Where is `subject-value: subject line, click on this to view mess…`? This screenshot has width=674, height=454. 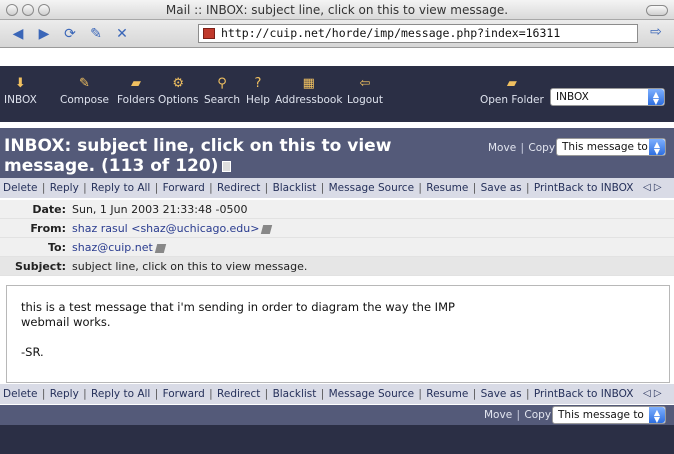
subject-value: subject line, click on this to view mess… is located at coordinates (190, 266).